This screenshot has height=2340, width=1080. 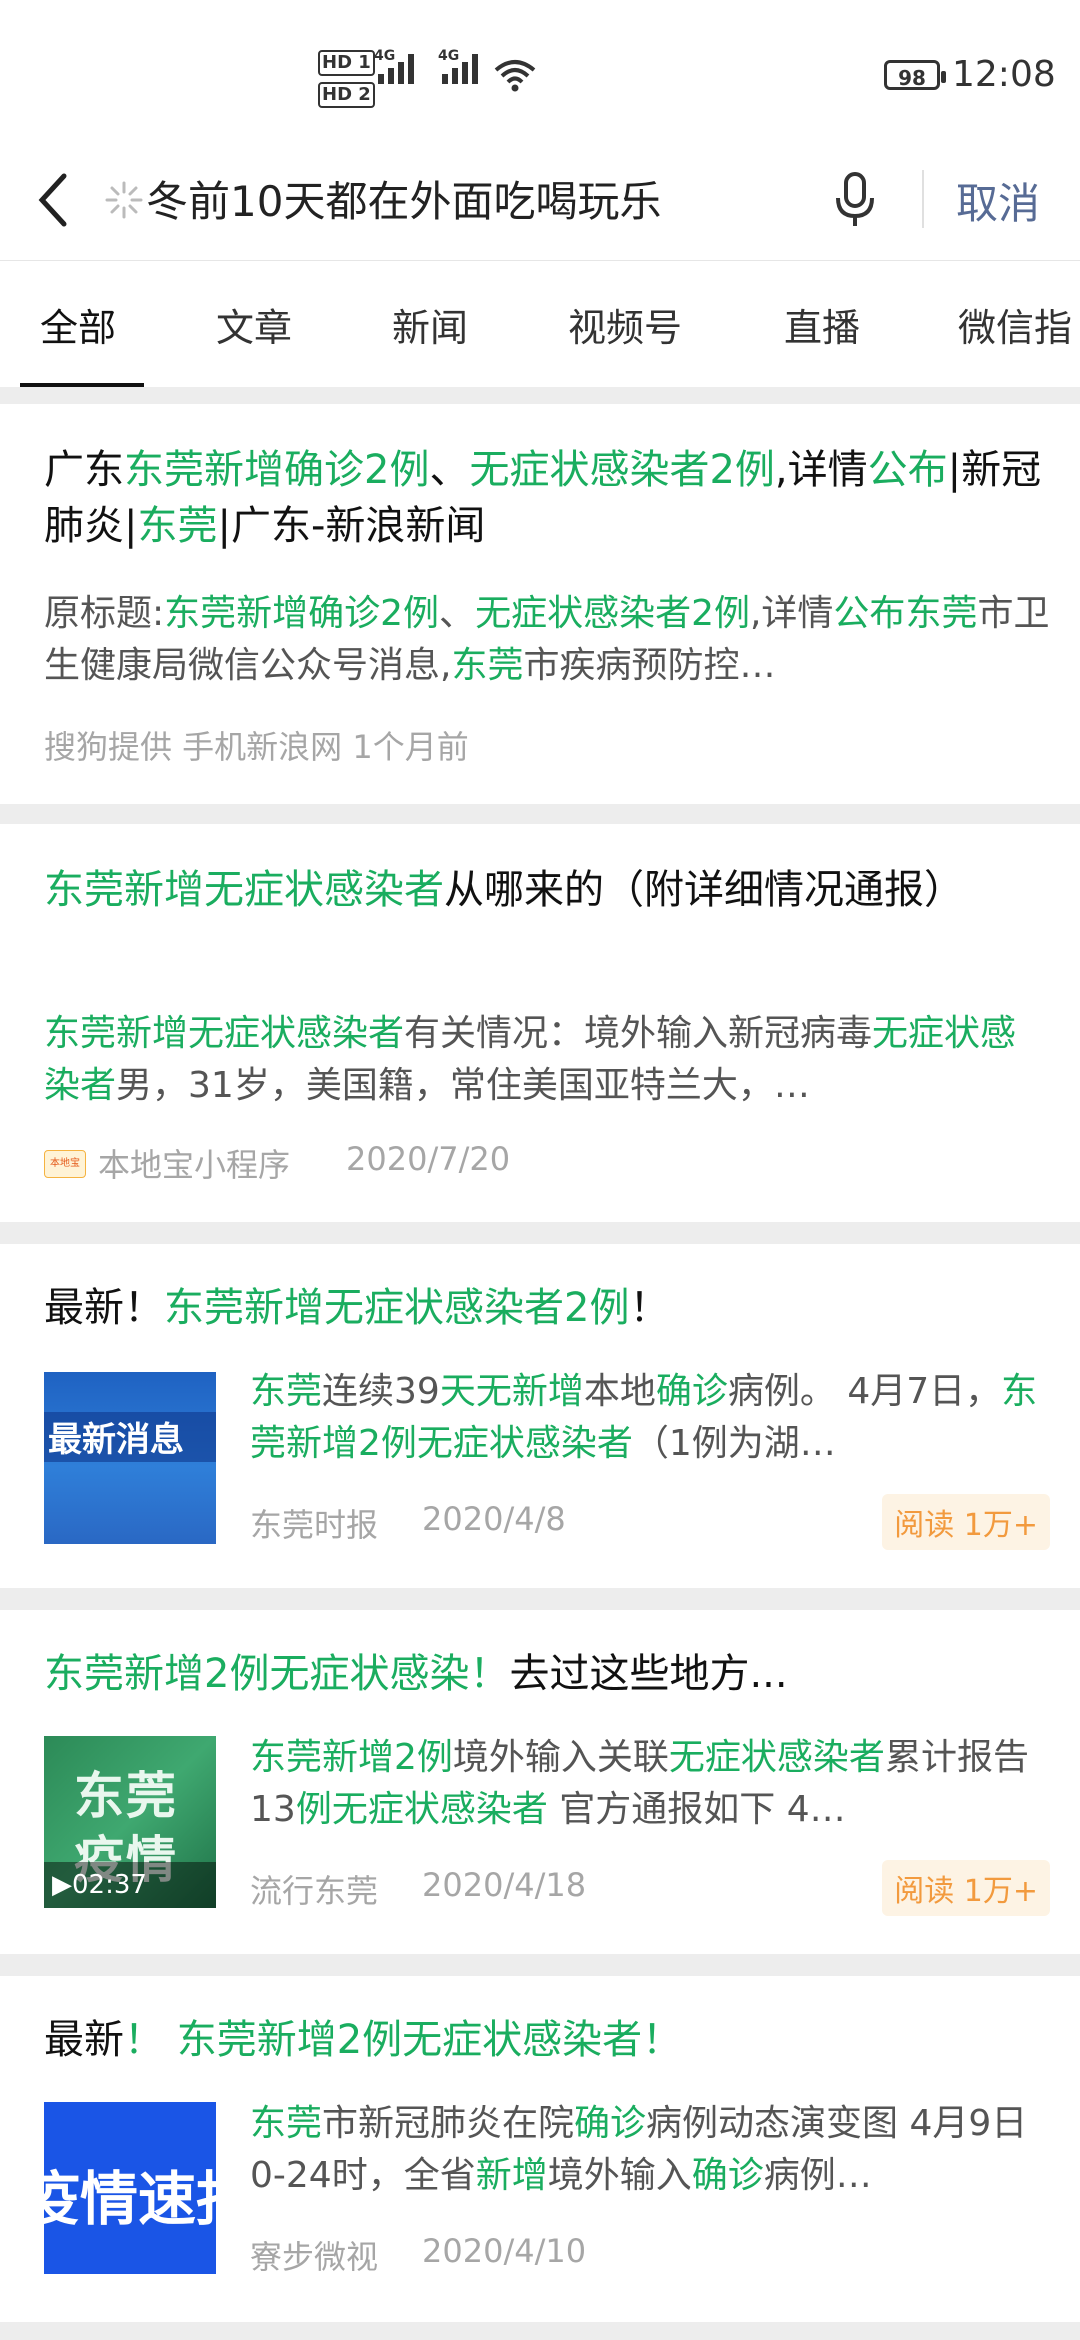 What do you see at coordinates (912, 78) in the screenshot?
I see `battery-level: 98` at bounding box center [912, 78].